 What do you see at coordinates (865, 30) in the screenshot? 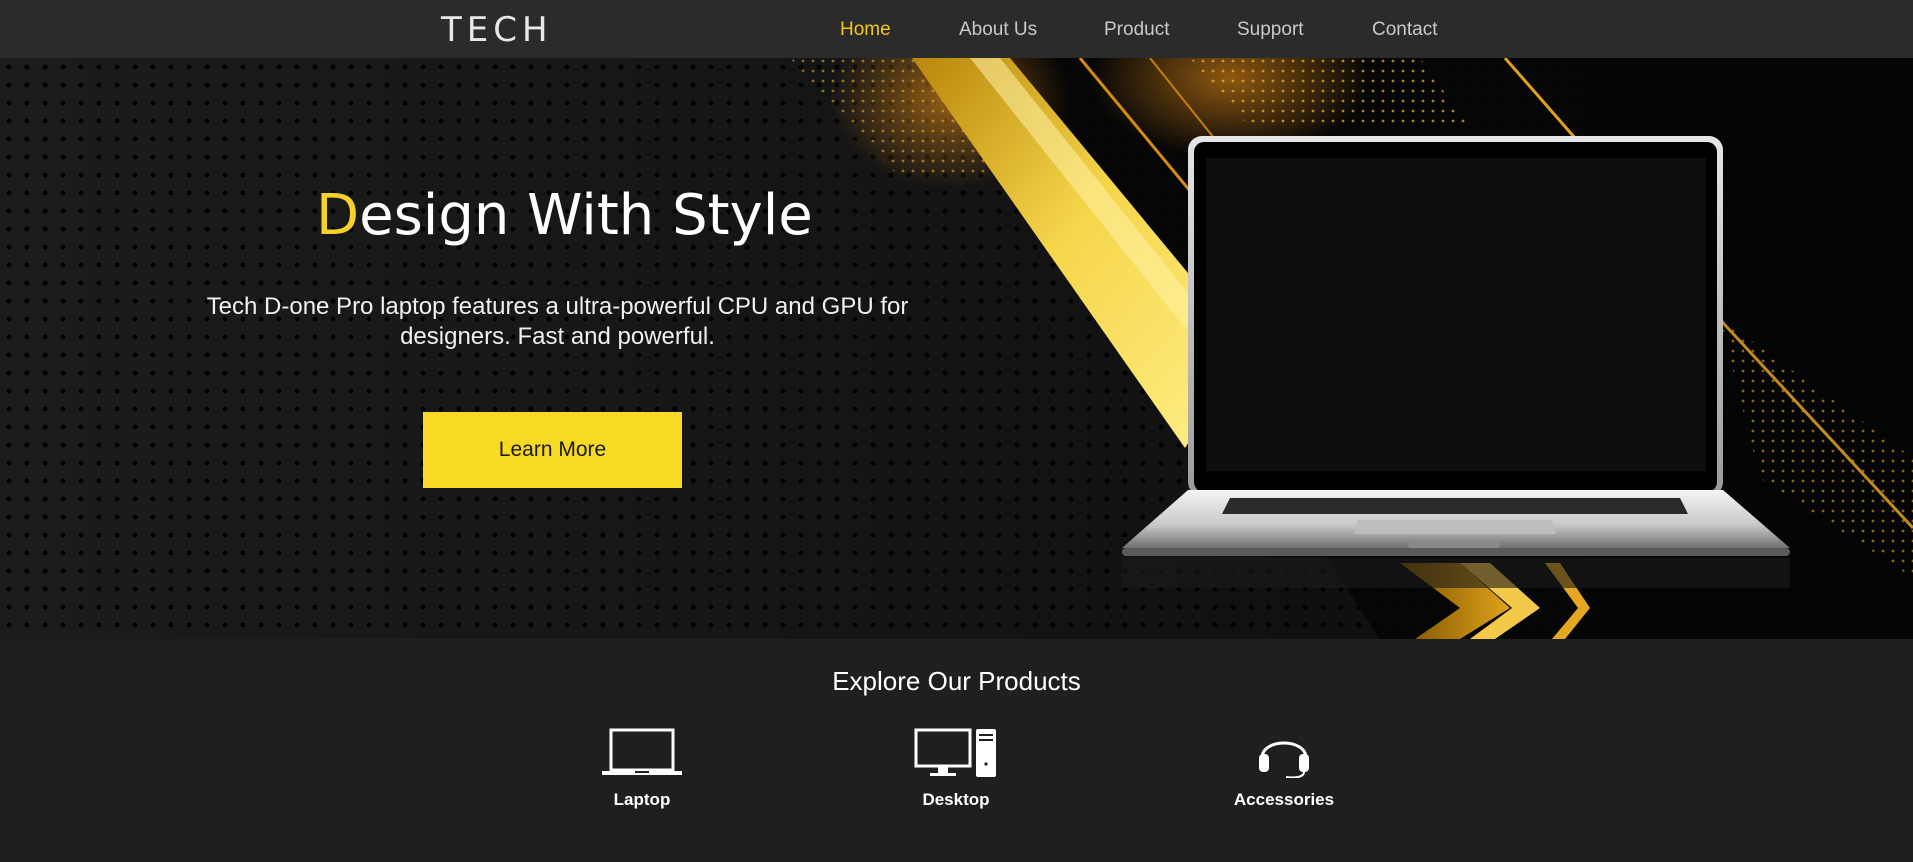
I see `nav-home: Home` at bounding box center [865, 30].